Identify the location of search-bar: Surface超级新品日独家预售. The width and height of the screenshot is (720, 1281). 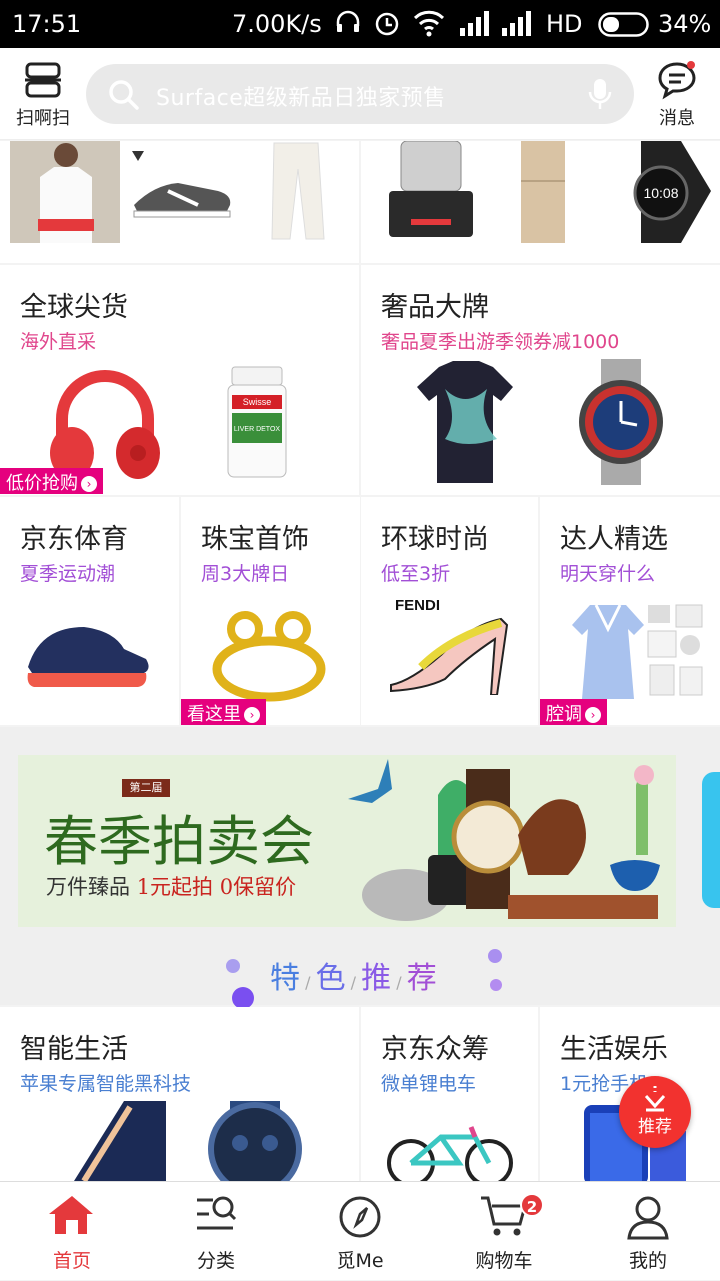
(360, 94).